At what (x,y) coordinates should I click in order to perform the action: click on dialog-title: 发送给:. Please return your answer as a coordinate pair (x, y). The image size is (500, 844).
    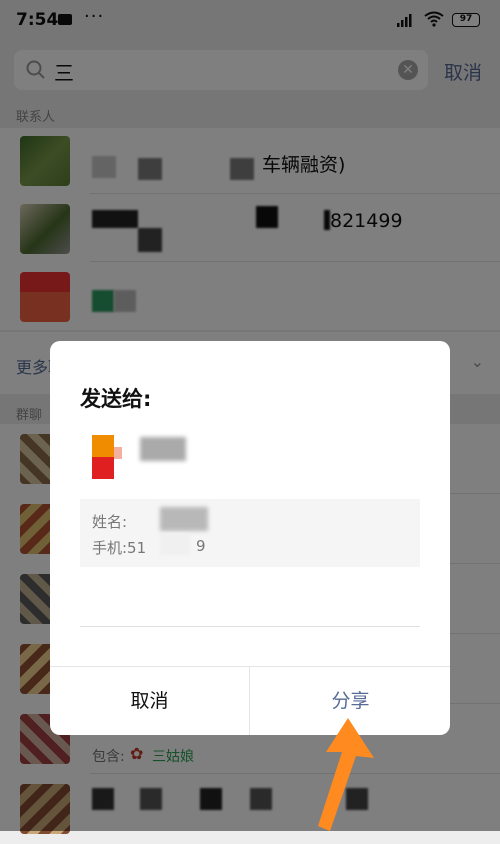
    Looking at the image, I should click on (116, 399).